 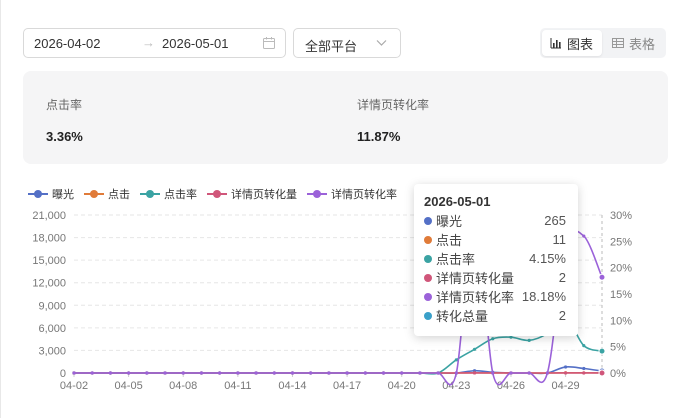 I want to click on y-left-tick-label: 0, so click(x=63, y=374).